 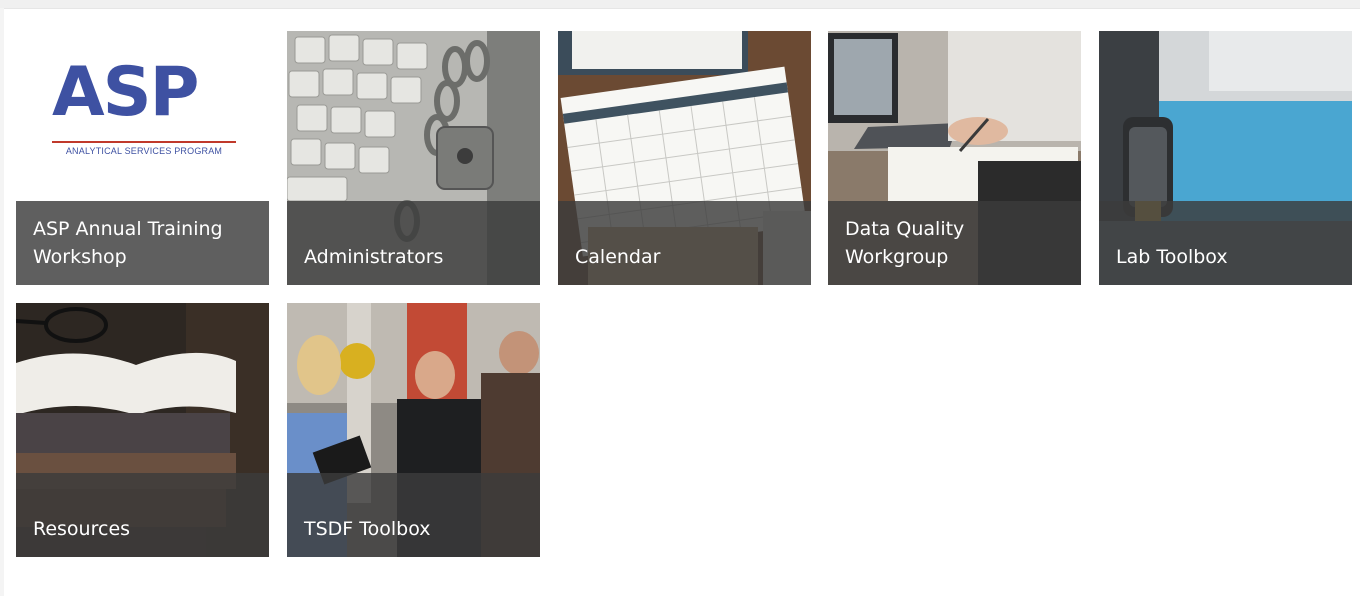 What do you see at coordinates (413, 515) in the screenshot?
I see `tile-caption: TSDF Toolbox` at bounding box center [413, 515].